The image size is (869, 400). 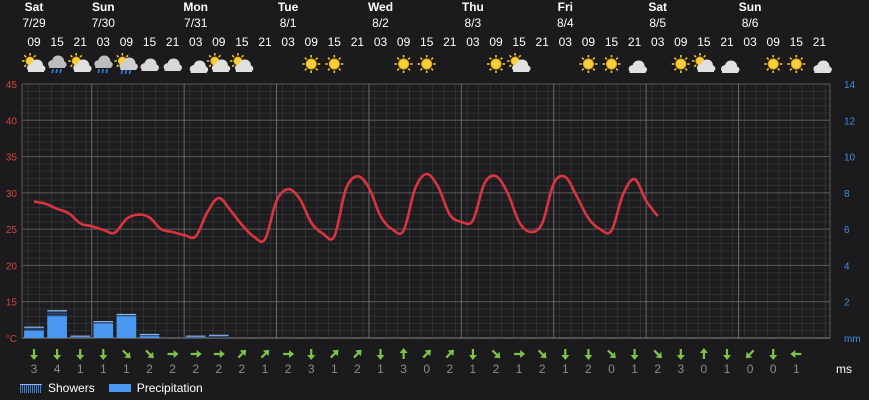 I want to click on day-label: Wed, so click(x=380, y=7).